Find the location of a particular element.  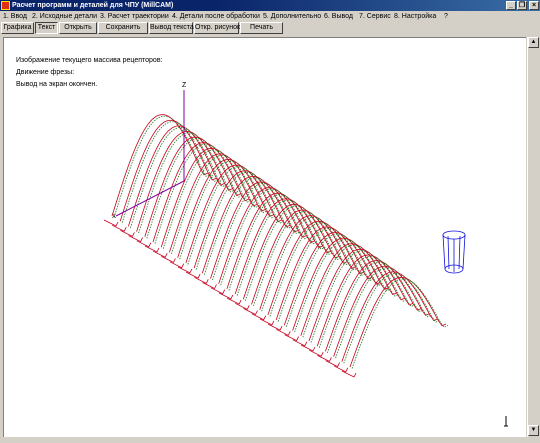

output-text-button: Вывод текста is located at coordinates (171, 28).